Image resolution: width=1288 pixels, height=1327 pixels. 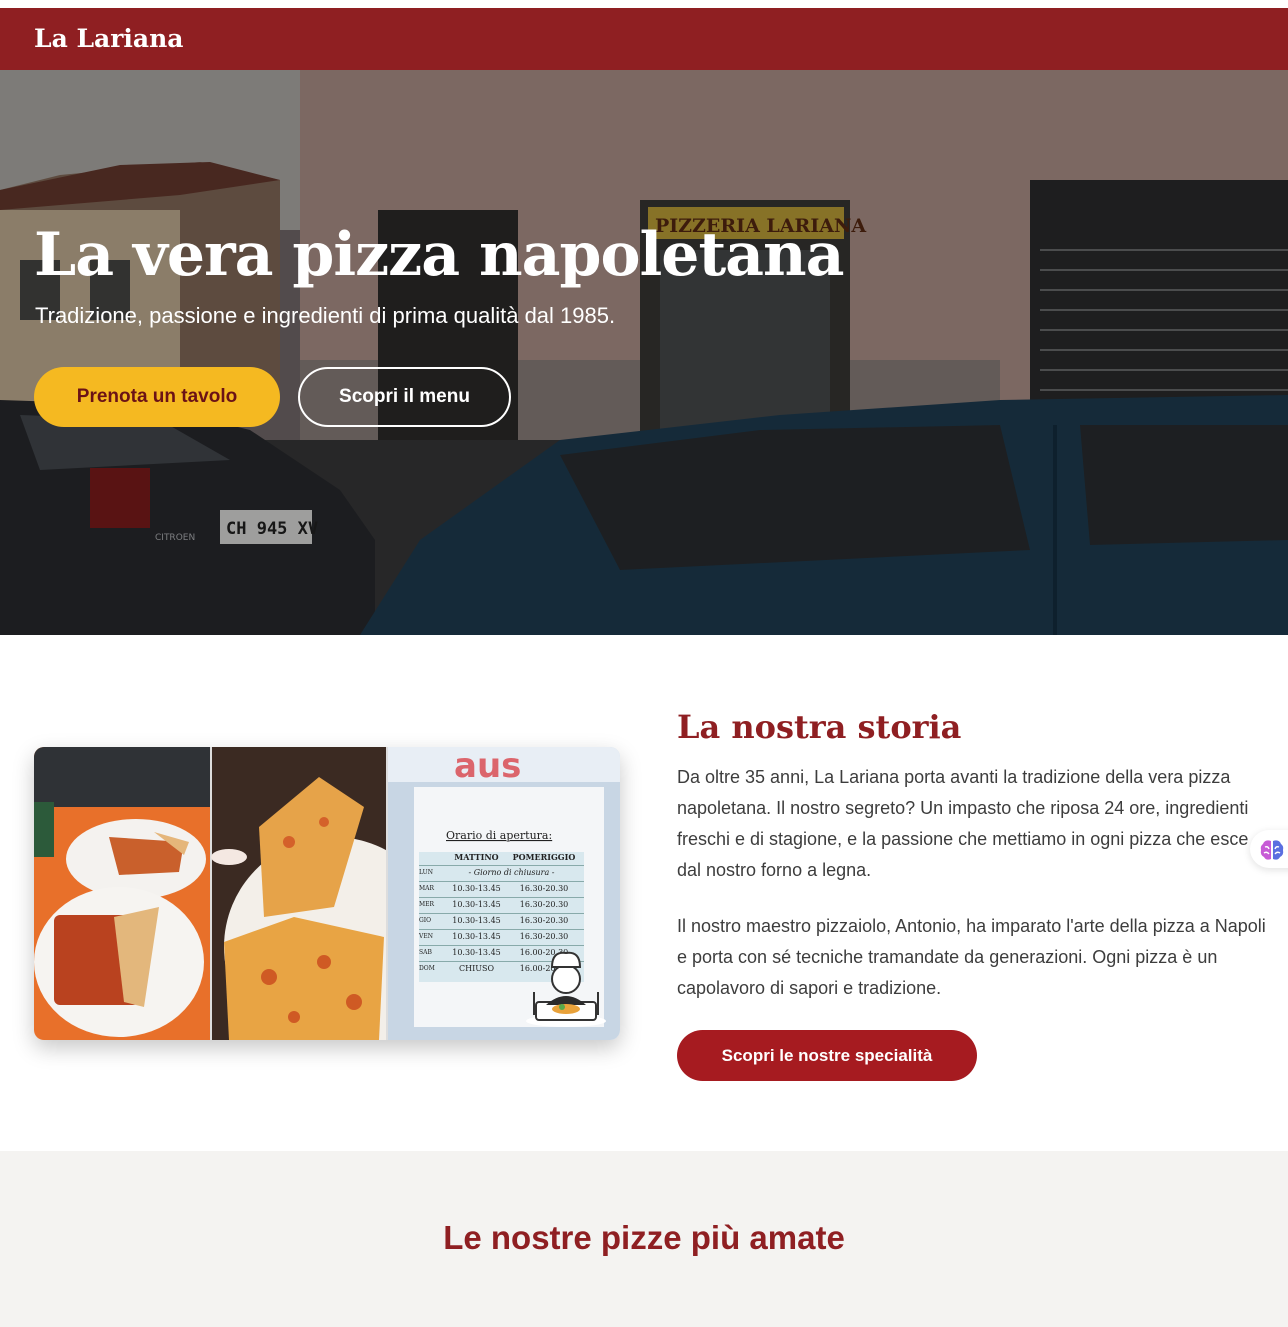 I want to click on favorites-section: Le nostre pizze più amate, so click(x=644, y=1239).